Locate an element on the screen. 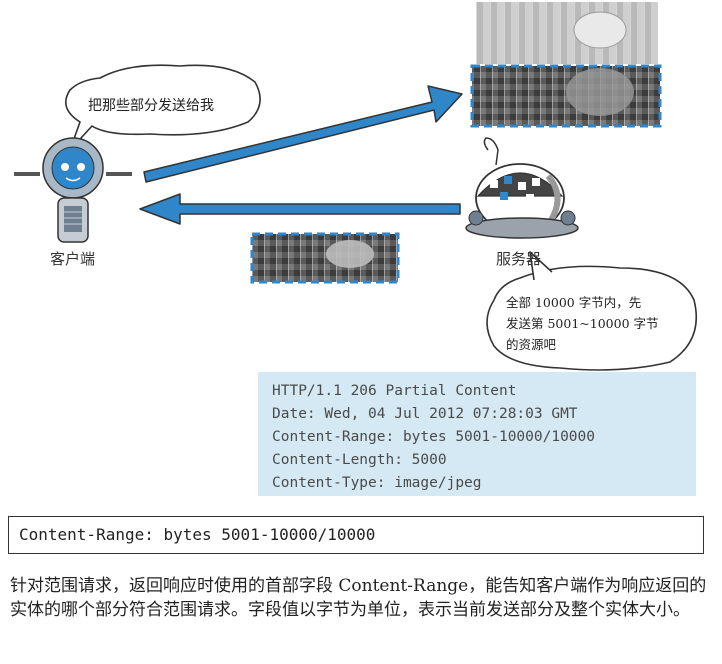  server-bubble-line-1: 全部 10000 字节内，先 is located at coordinates (574, 302).